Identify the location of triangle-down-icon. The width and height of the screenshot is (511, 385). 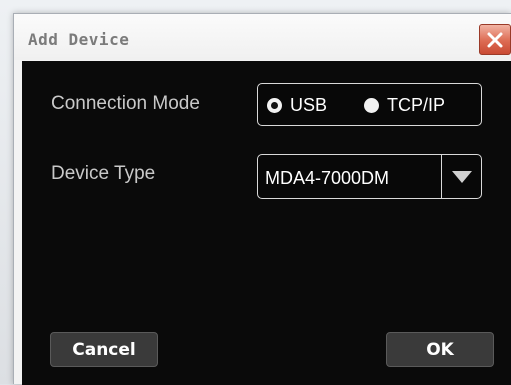
(461, 176).